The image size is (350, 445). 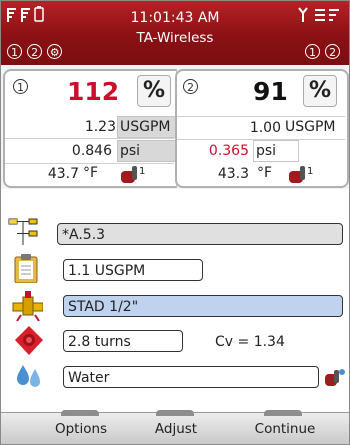 I want to click on left-percent-unit: %, so click(x=154, y=91).